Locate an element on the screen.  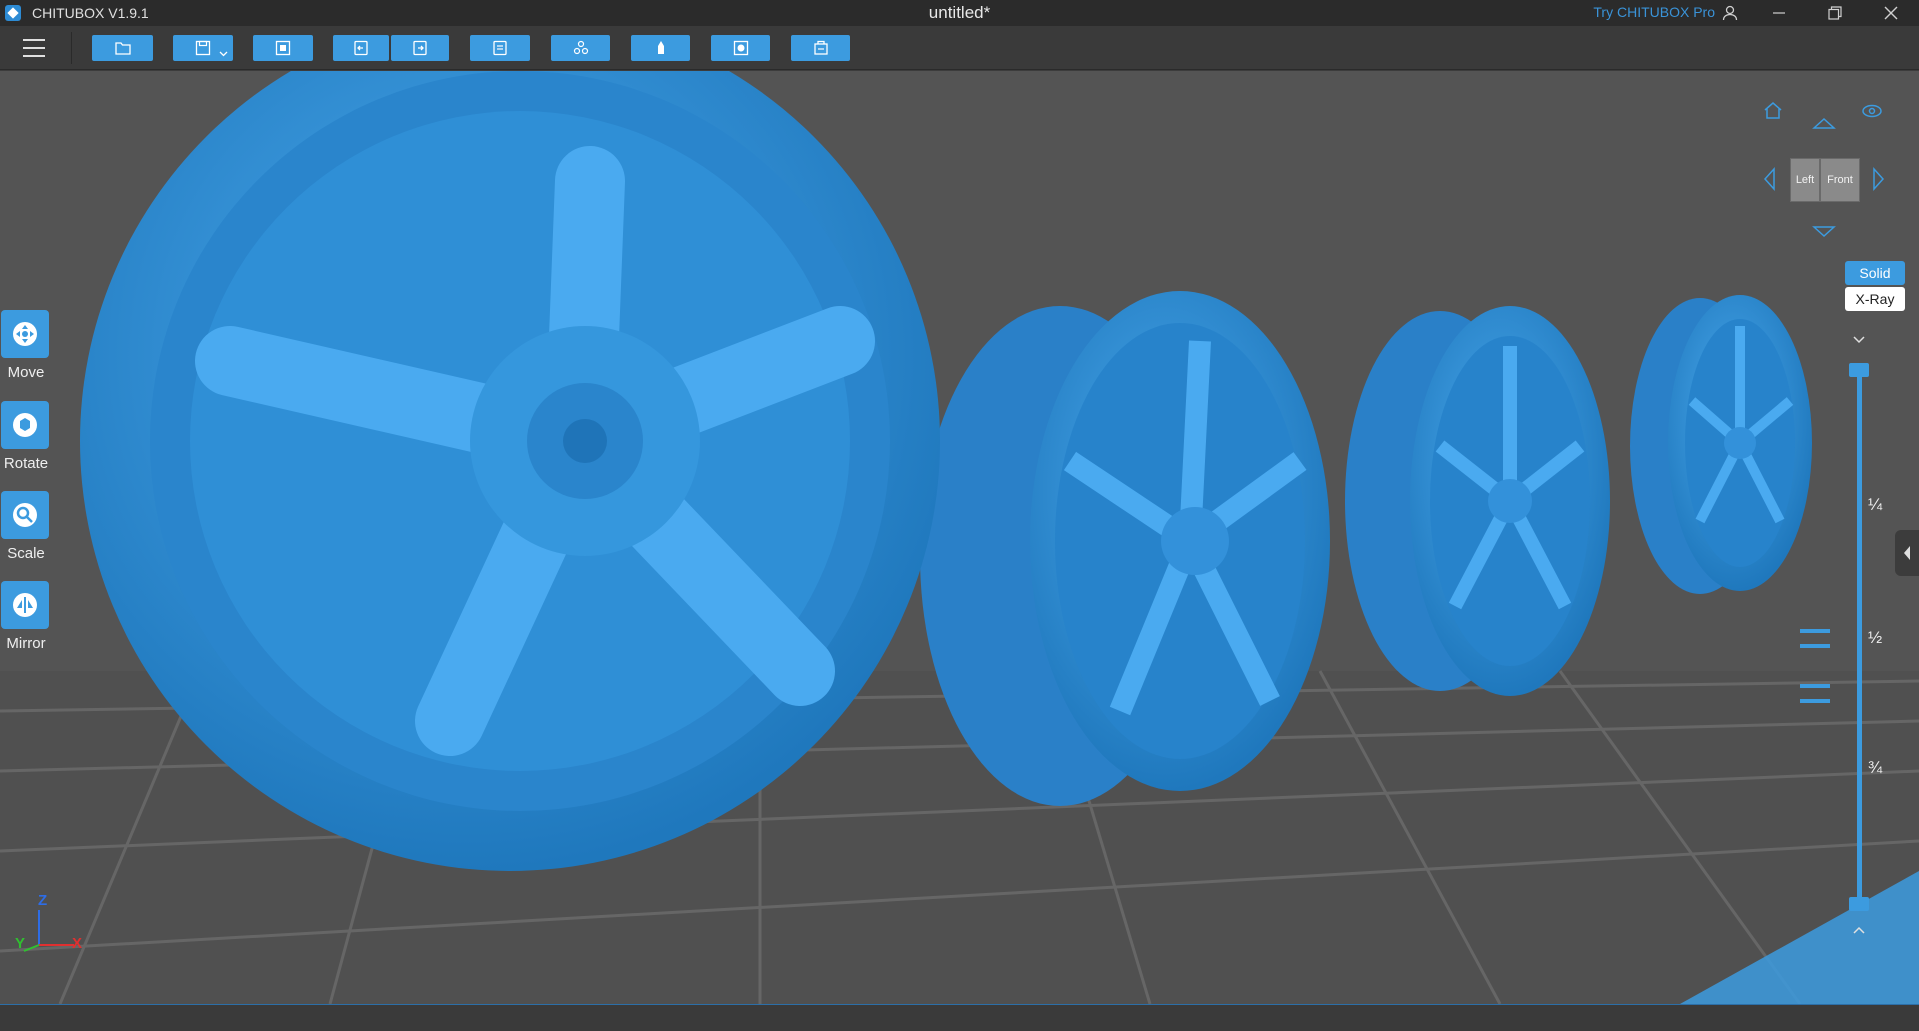
hollow-icon is located at coordinates (660, 47).